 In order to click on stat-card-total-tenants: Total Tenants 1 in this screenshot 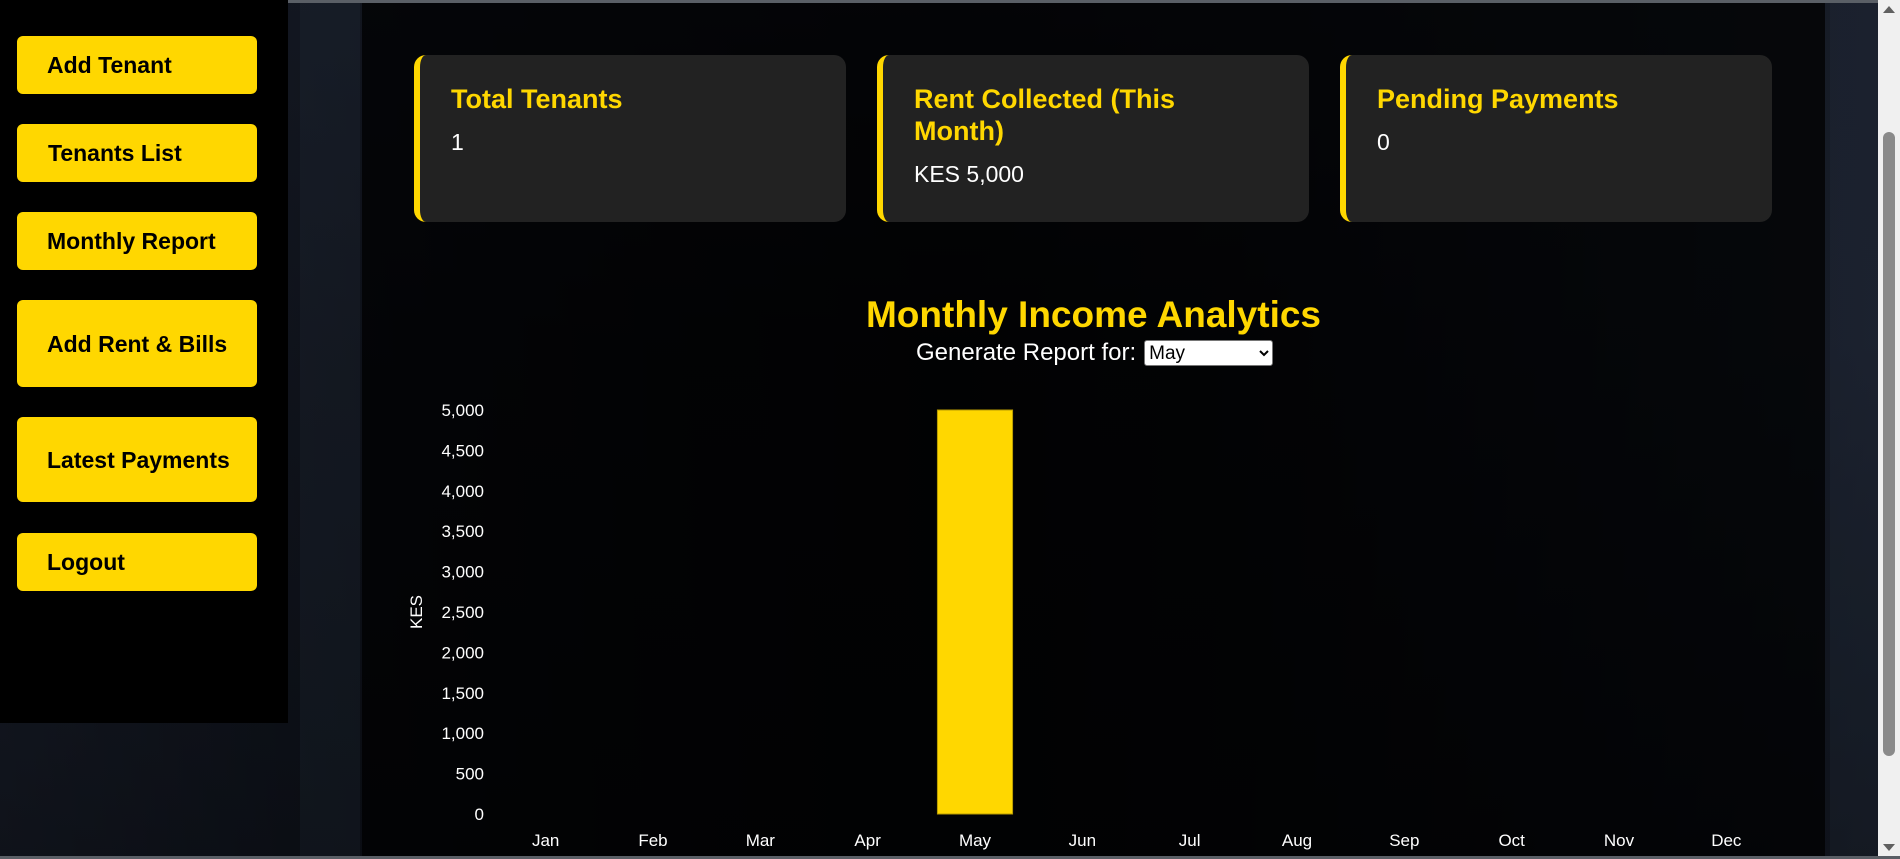, I will do `click(630, 138)`.